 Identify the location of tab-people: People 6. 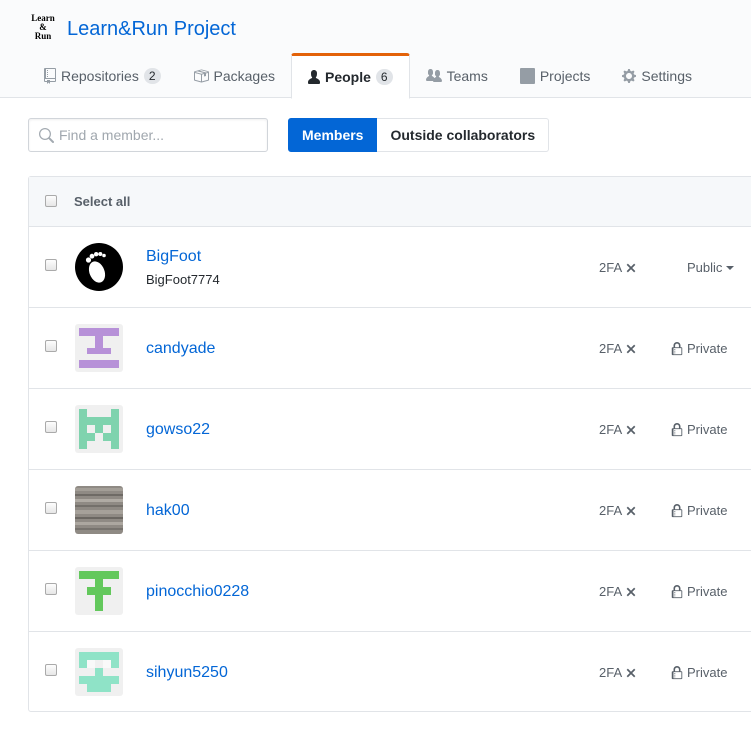
(350, 76).